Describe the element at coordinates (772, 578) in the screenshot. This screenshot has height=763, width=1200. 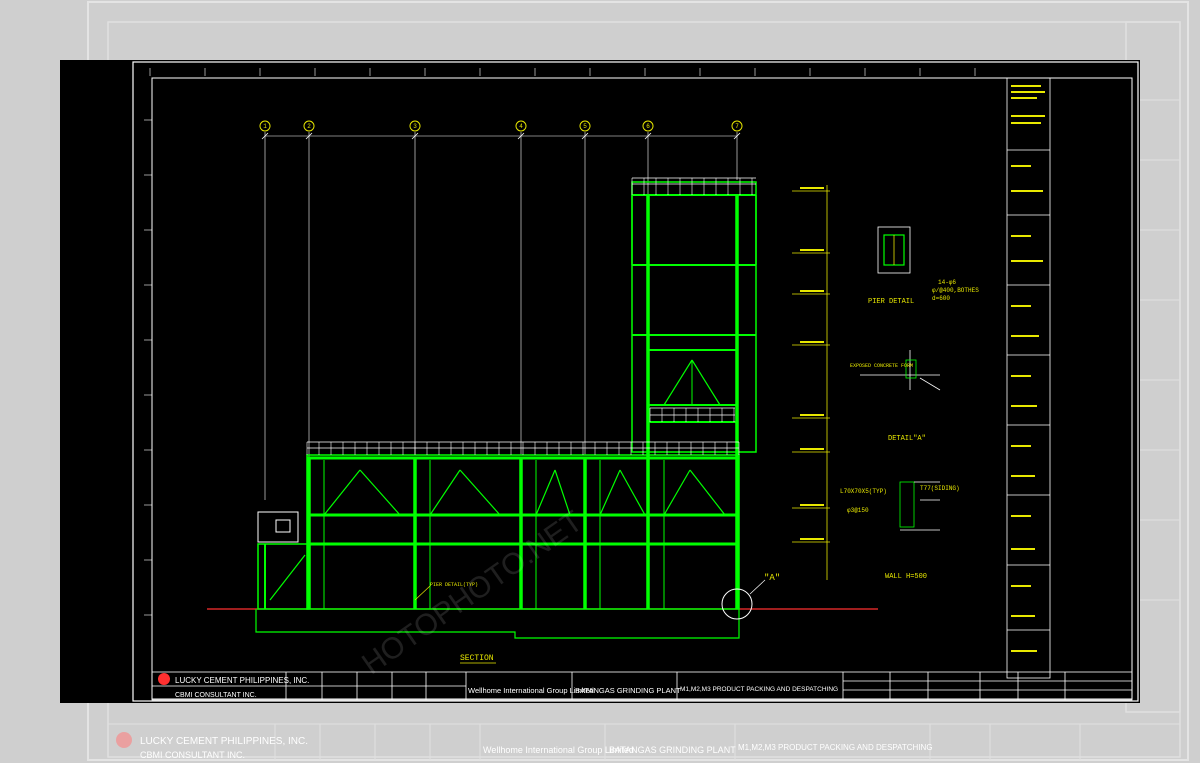
I see `detail-a-marker: "A"` at that location.